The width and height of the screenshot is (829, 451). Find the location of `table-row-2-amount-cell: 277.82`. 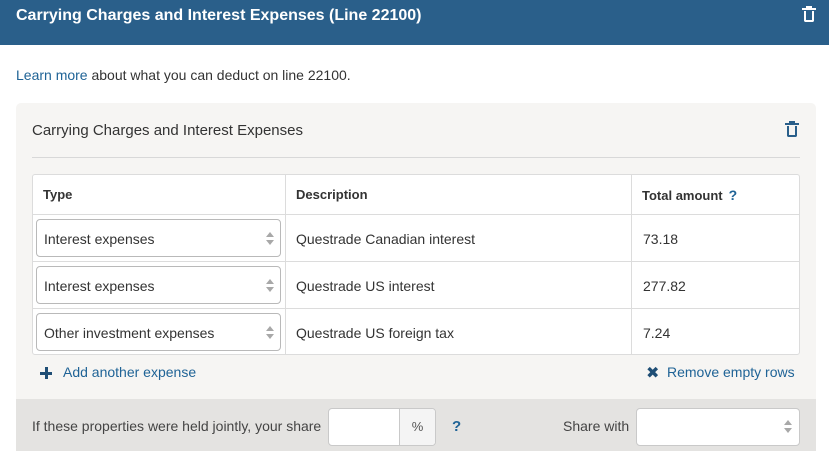

table-row-2-amount-cell: 277.82 is located at coordinates (715, 285).